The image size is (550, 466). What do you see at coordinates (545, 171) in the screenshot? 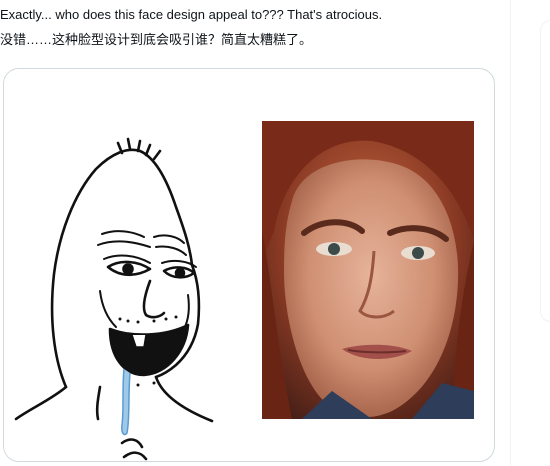
I see `sidebar-panel-edge` at bounding box center [545, 171].